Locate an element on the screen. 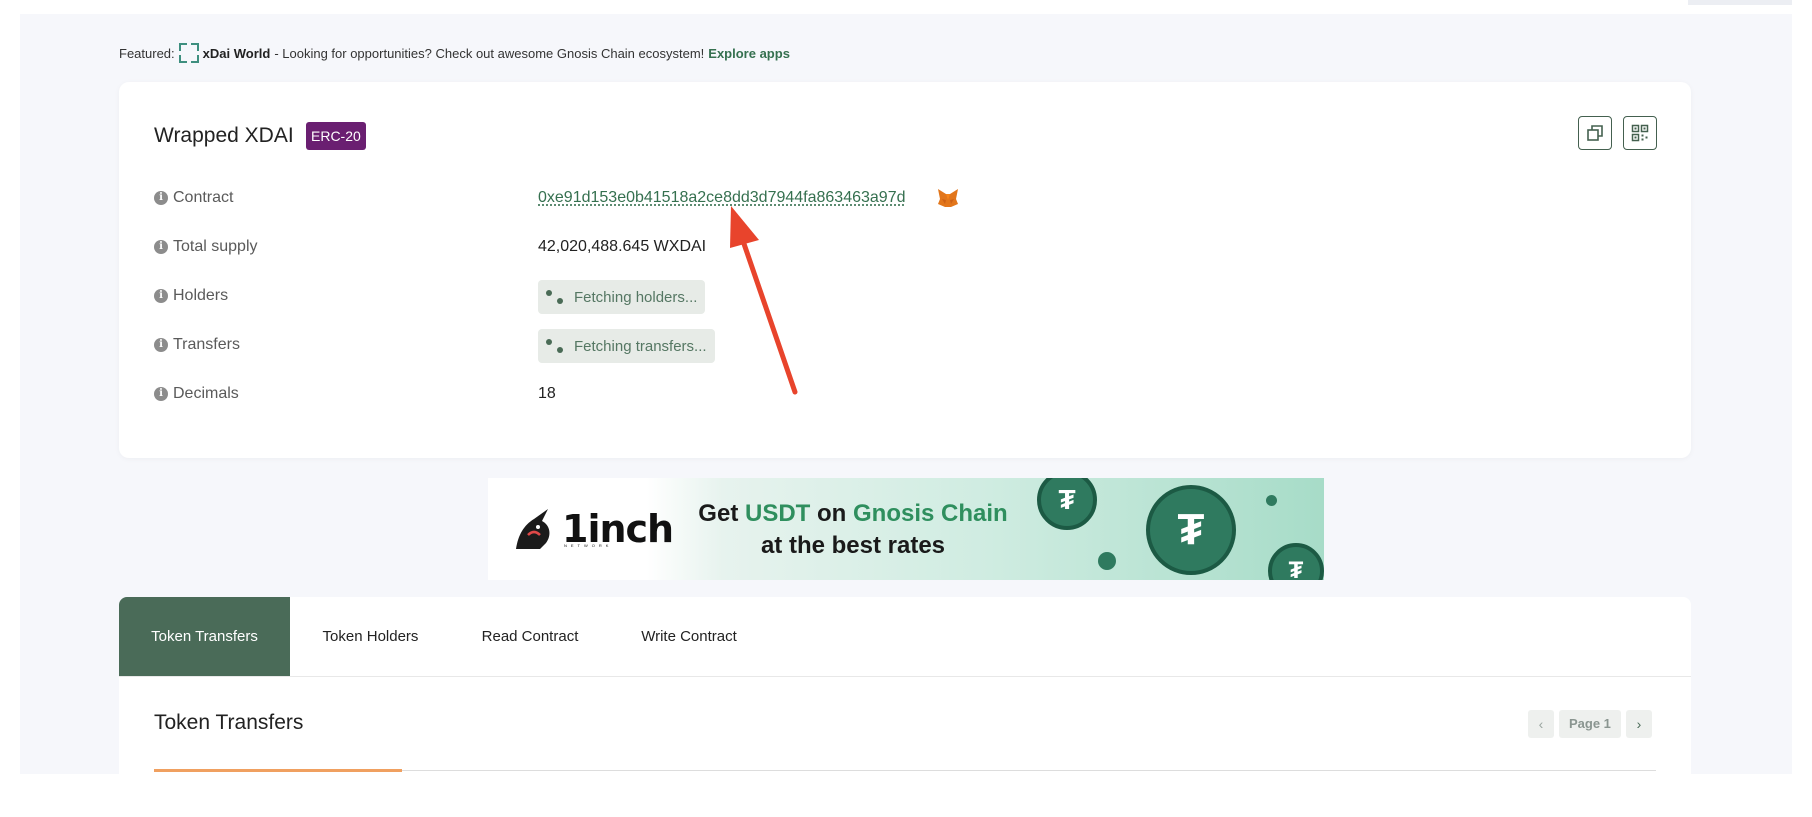 The width and height of the screenshot is (1812, 817). holders-label: i Holders is located at coordinates (191, 296).